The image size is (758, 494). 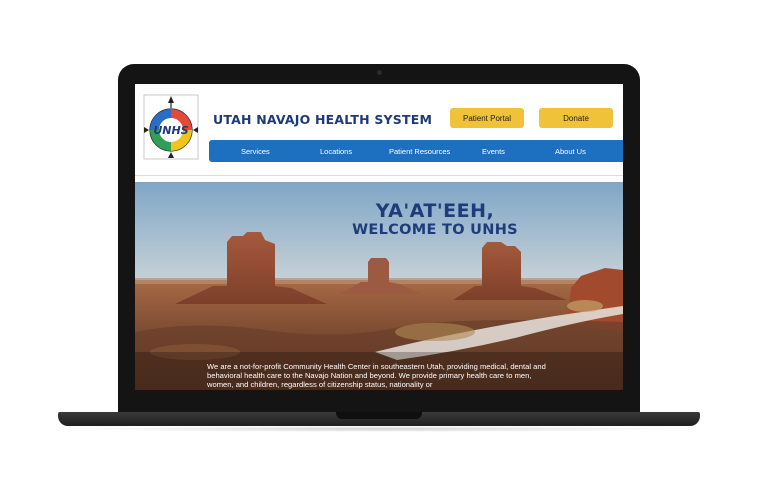 What do you see at coordinates (570, 151) in the screenshot?
I see `nav-item-about-us: About Us` at bounding box center [570, 151].